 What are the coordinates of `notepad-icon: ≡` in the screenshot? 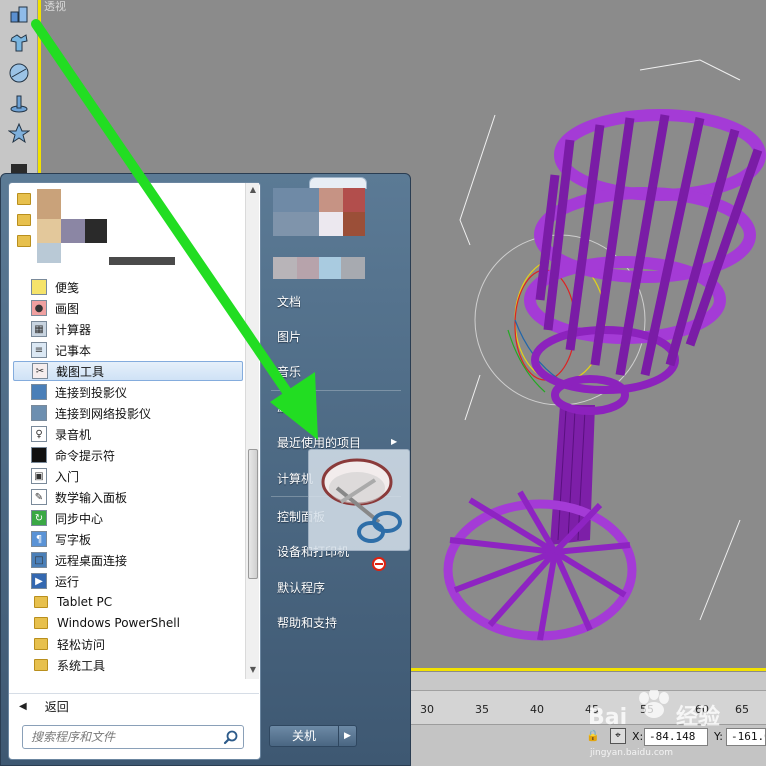 It's located at (39, 350).